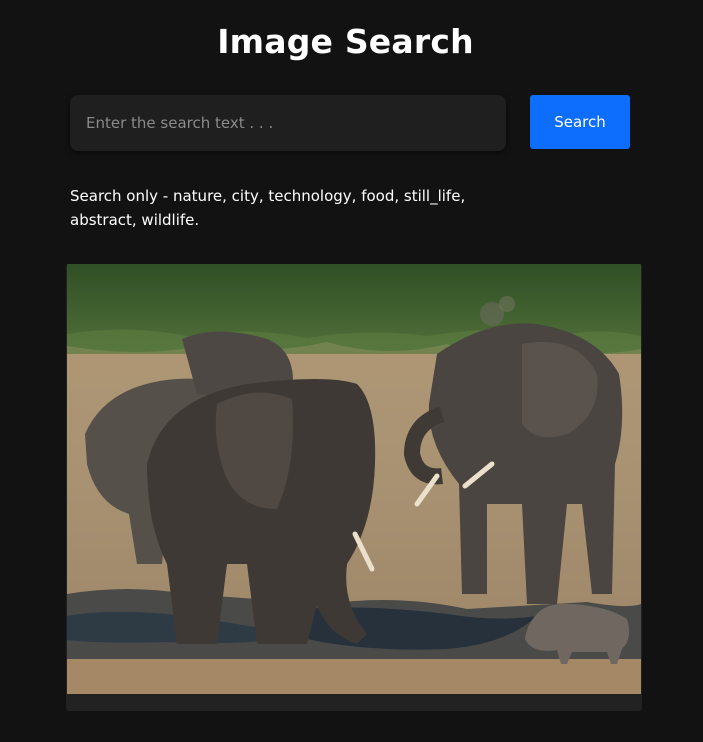 This screenshot has width=703, height=742. Describe the element at coordinates (345, 41) in the screenshot. I see `page-title: Image Search` at that location.